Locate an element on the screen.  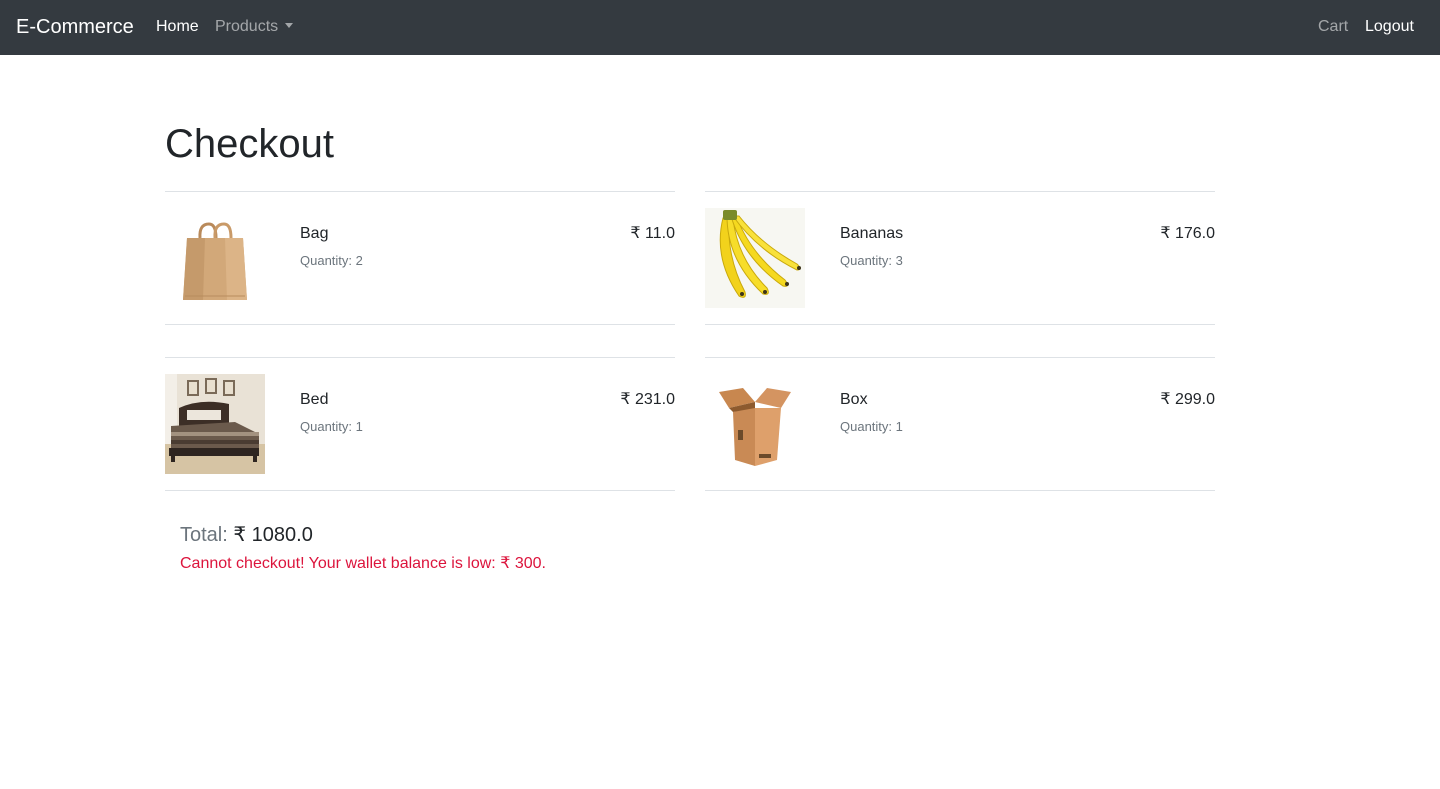
bed-image is located at coordinates (215, 424).